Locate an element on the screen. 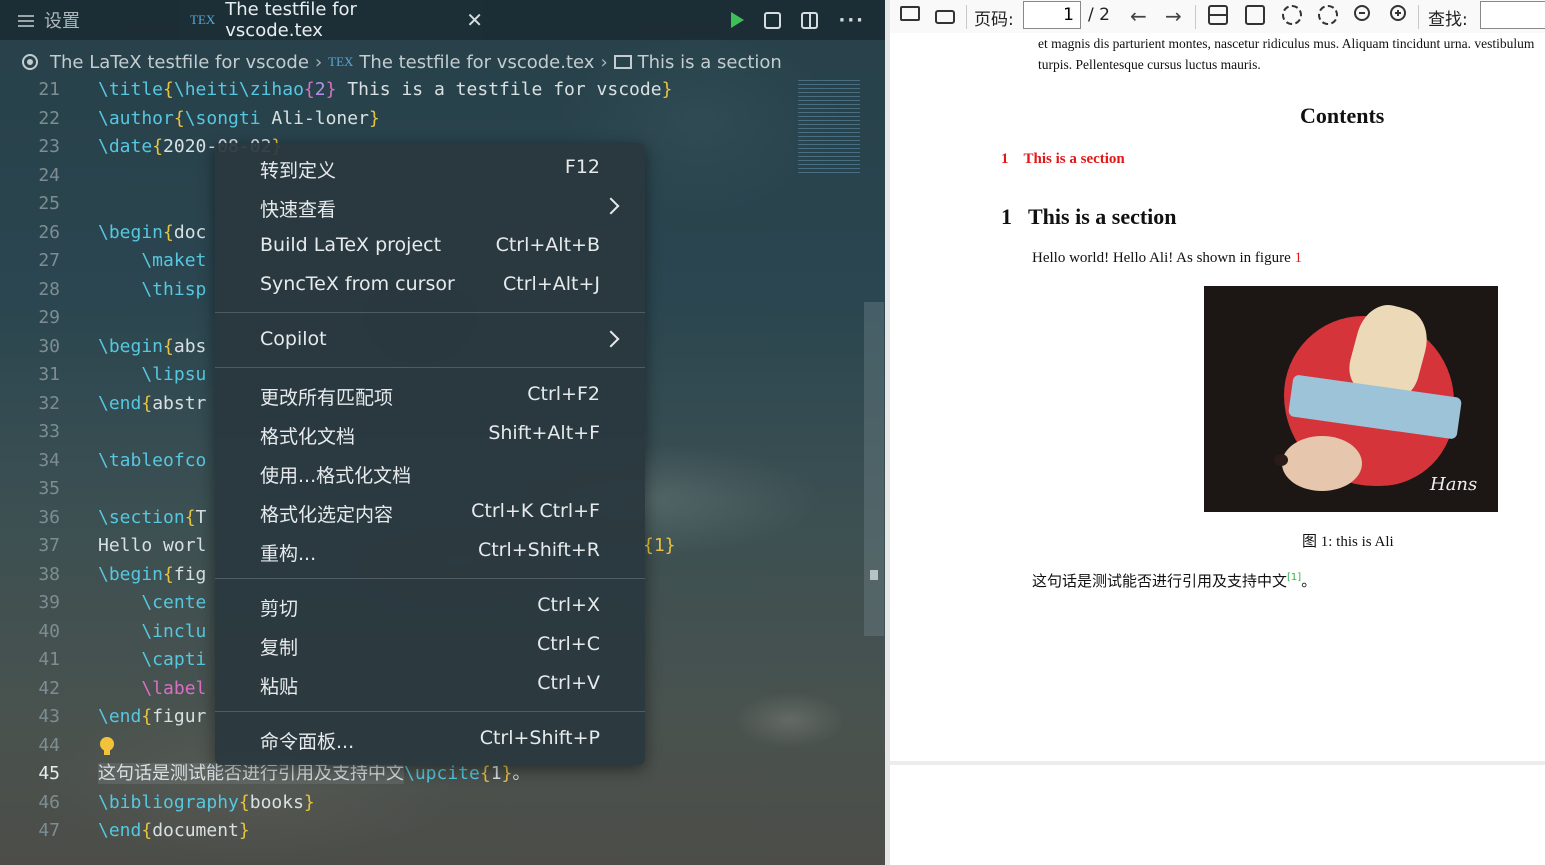  line-number: 23 is located at coordinates (49, 146).